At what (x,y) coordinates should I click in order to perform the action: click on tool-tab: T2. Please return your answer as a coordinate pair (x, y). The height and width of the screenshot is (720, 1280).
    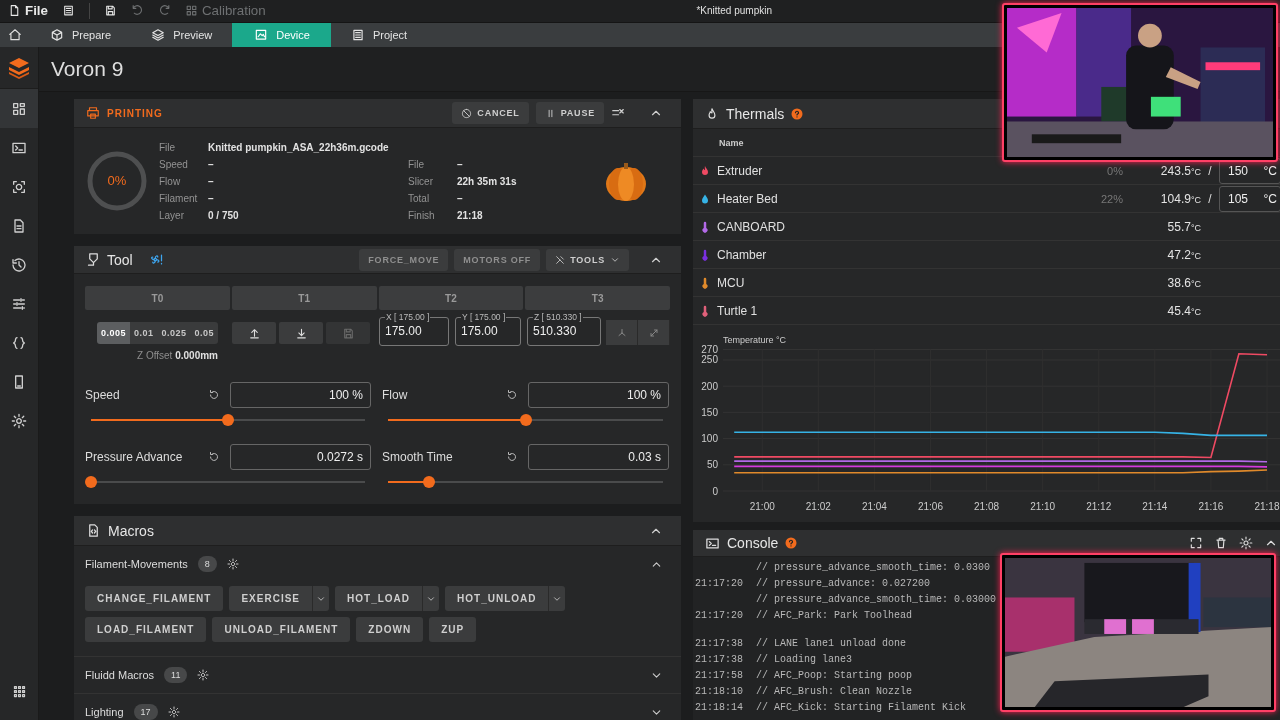
    Looking at the image, I should click on (451, 298).